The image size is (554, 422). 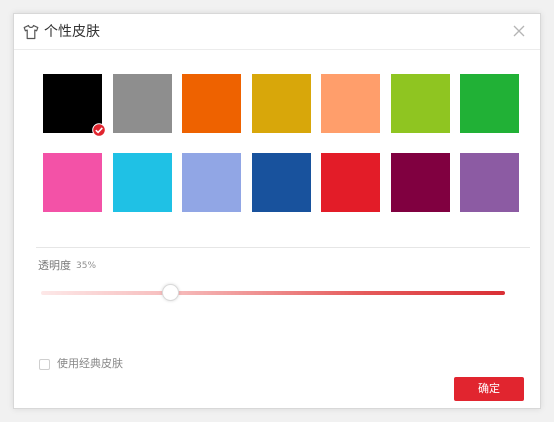 I want to click on opacity-label: 透明度, so click(x=54, y=265).